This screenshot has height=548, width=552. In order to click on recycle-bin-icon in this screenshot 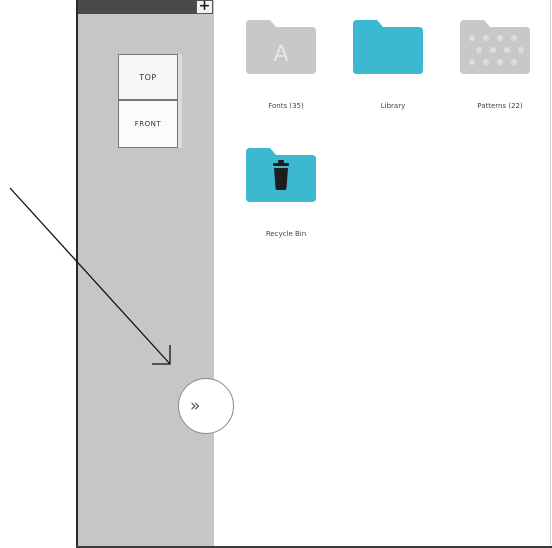, I will do `click(281, 175)`.